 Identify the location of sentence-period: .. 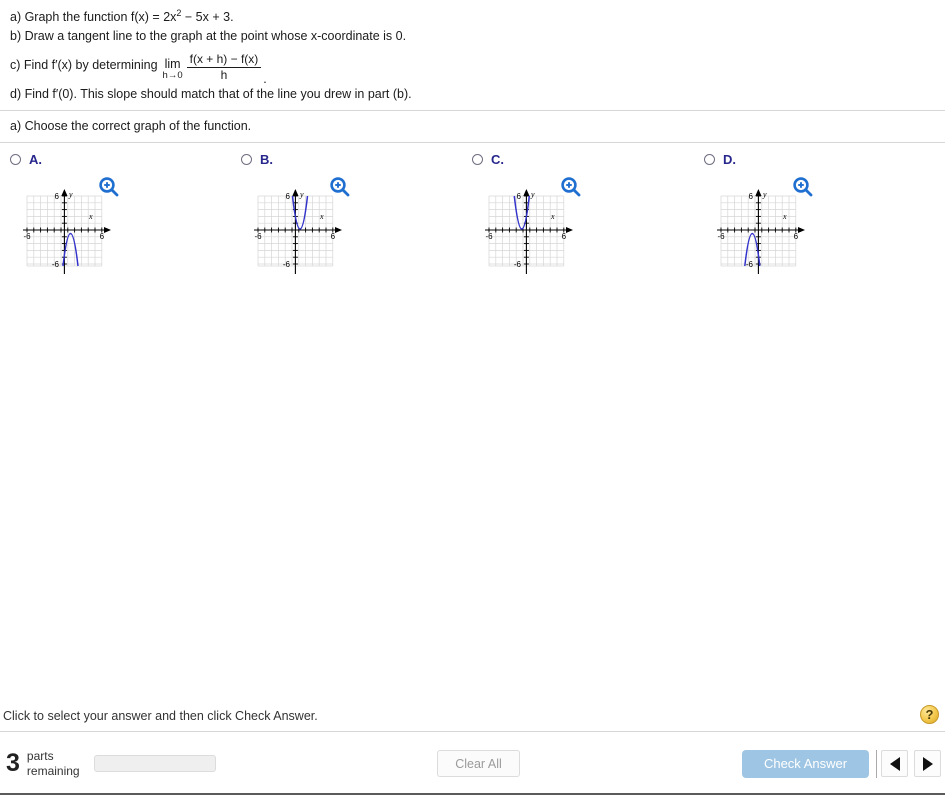
(265, 79).